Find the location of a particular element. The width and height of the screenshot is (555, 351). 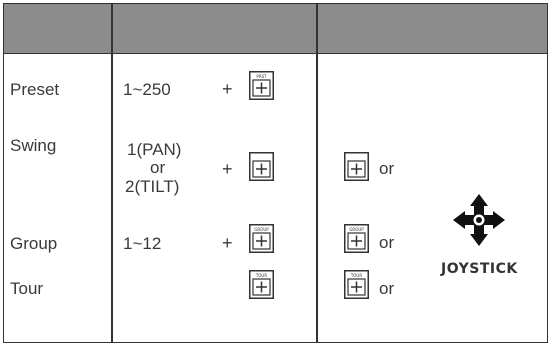

joystick-label: JOYSTICK is located at coordinates (479, 269).